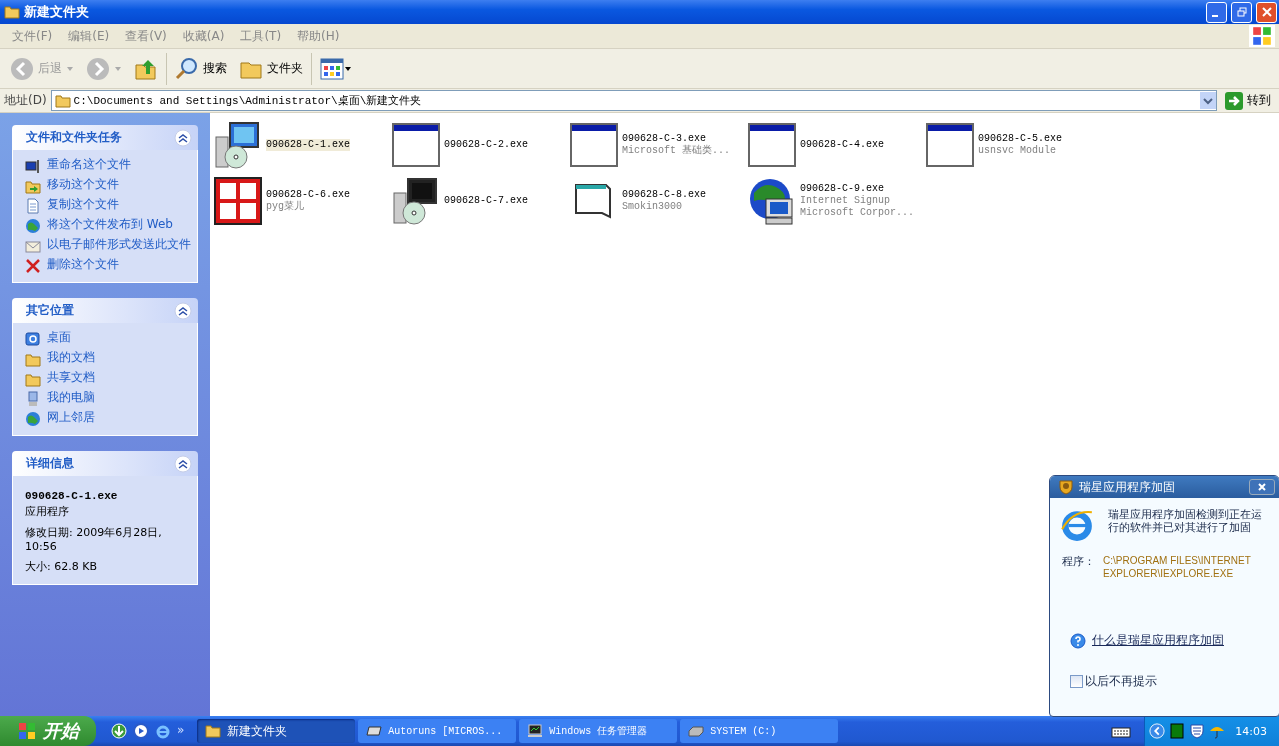  What do you see at coordinates (83, 204) in the screenshot?
I see `task-link: 复制这个文件` at bounding box center [83, 204].